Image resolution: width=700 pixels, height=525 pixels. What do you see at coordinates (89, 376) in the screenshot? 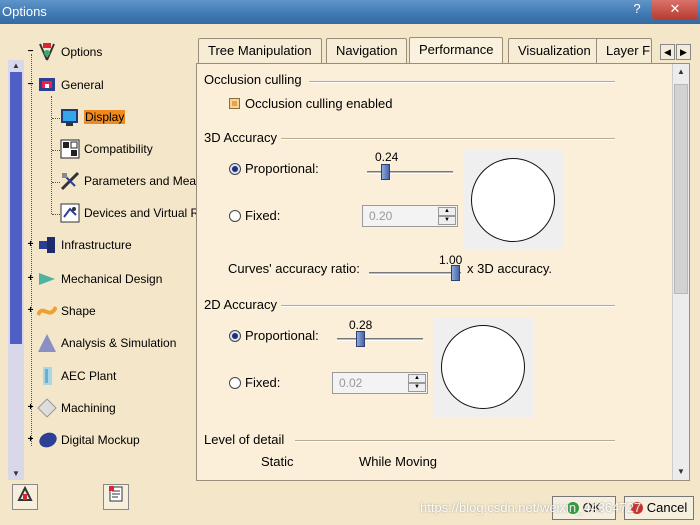
I see `tree-label: AEC Plant` at bounding box center [89, 376].